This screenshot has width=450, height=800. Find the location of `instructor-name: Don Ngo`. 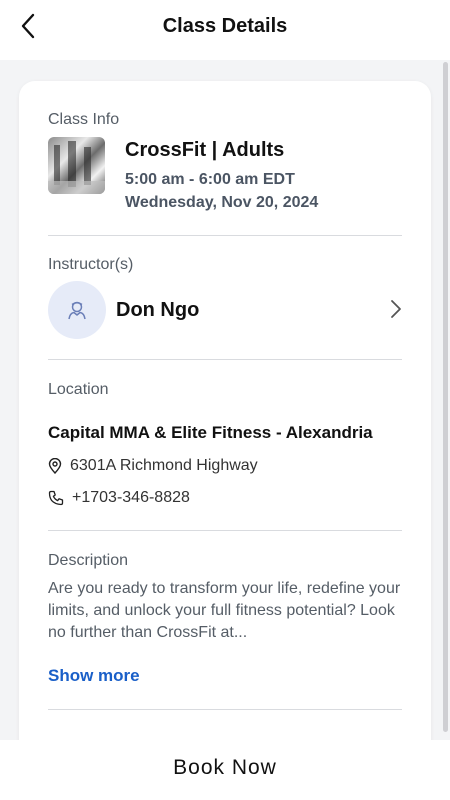

instructor-name: Don Ngo is located at coordinates (158, 310).